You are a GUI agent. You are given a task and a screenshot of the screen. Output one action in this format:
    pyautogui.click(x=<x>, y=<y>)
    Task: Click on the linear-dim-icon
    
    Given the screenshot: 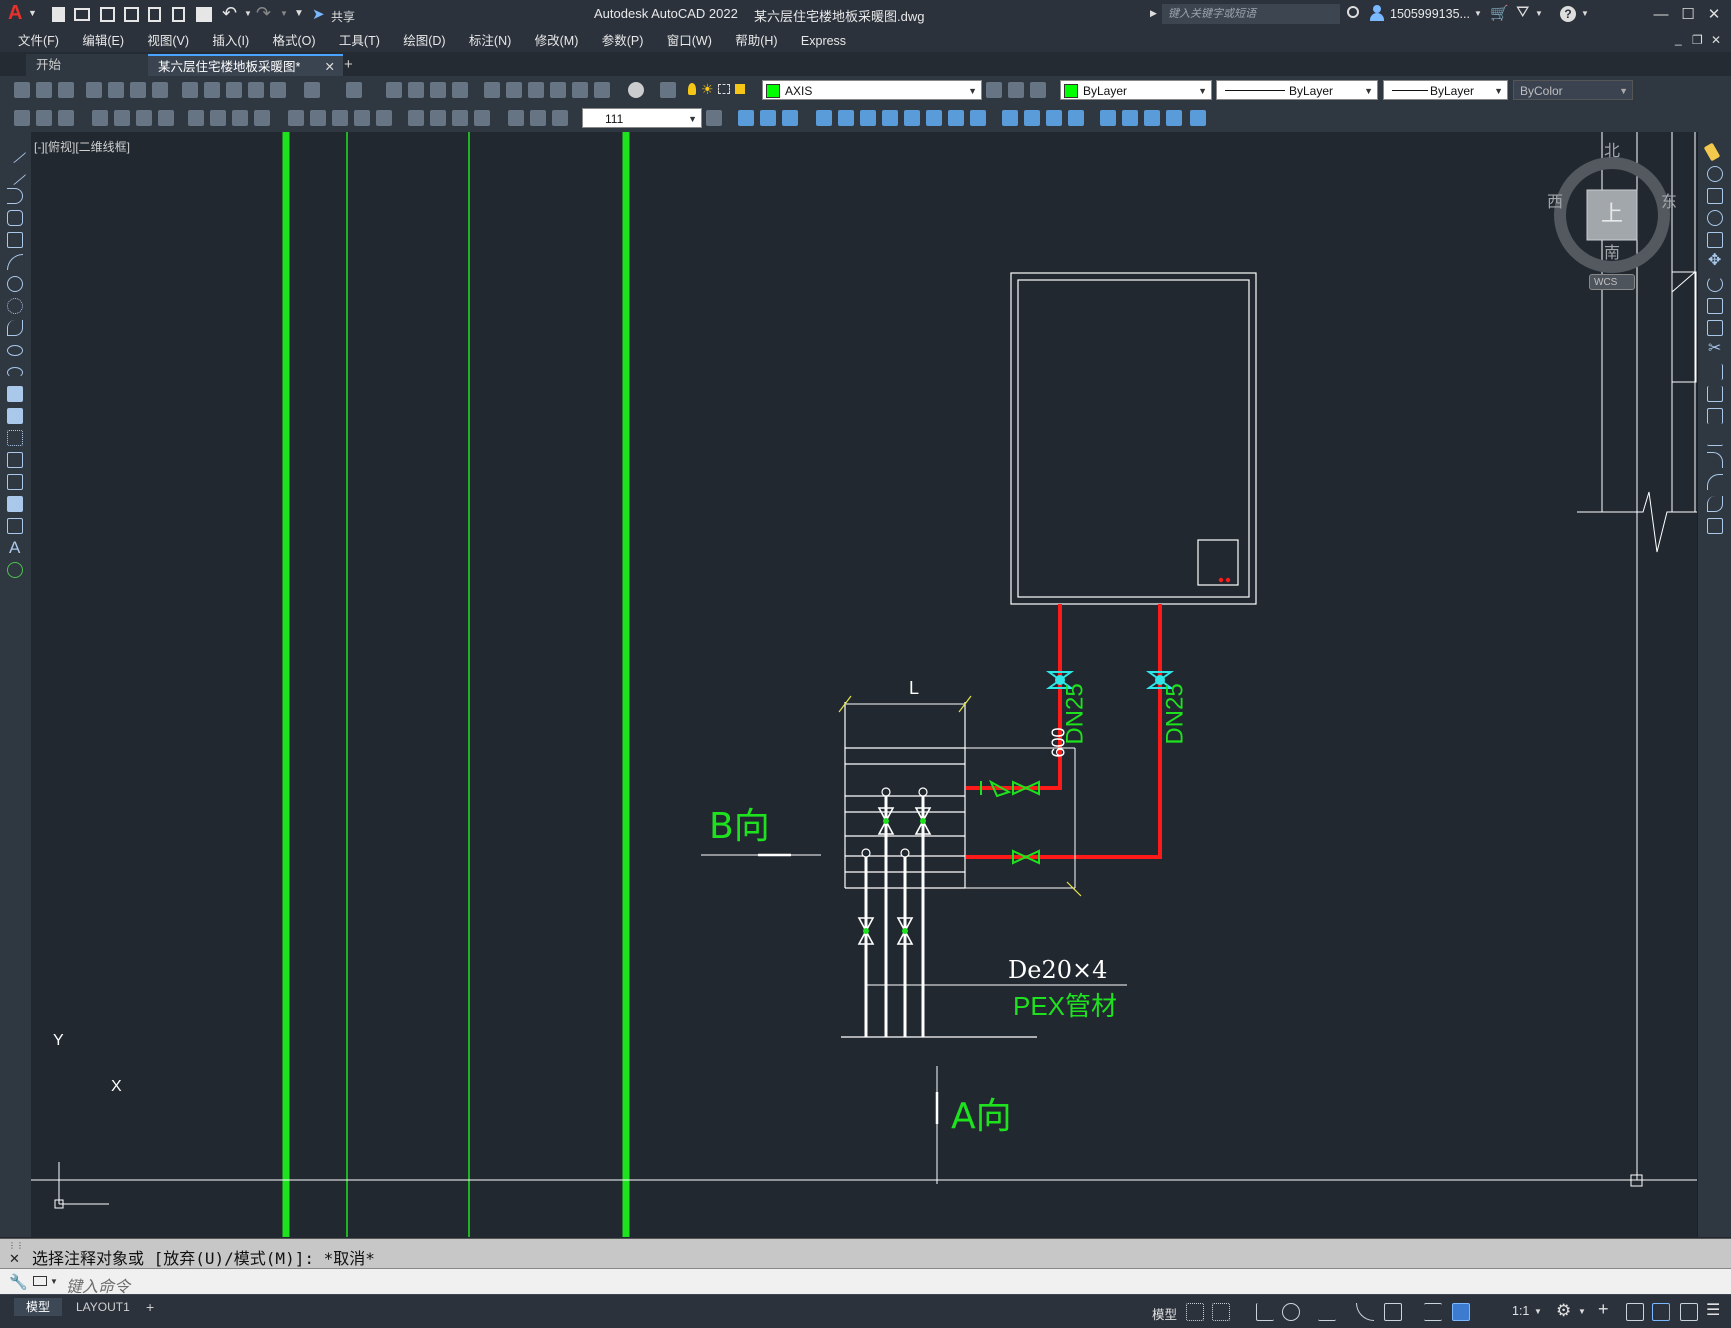 What is the action you would take?
    pyautogui.click(x=100, y=118)
    